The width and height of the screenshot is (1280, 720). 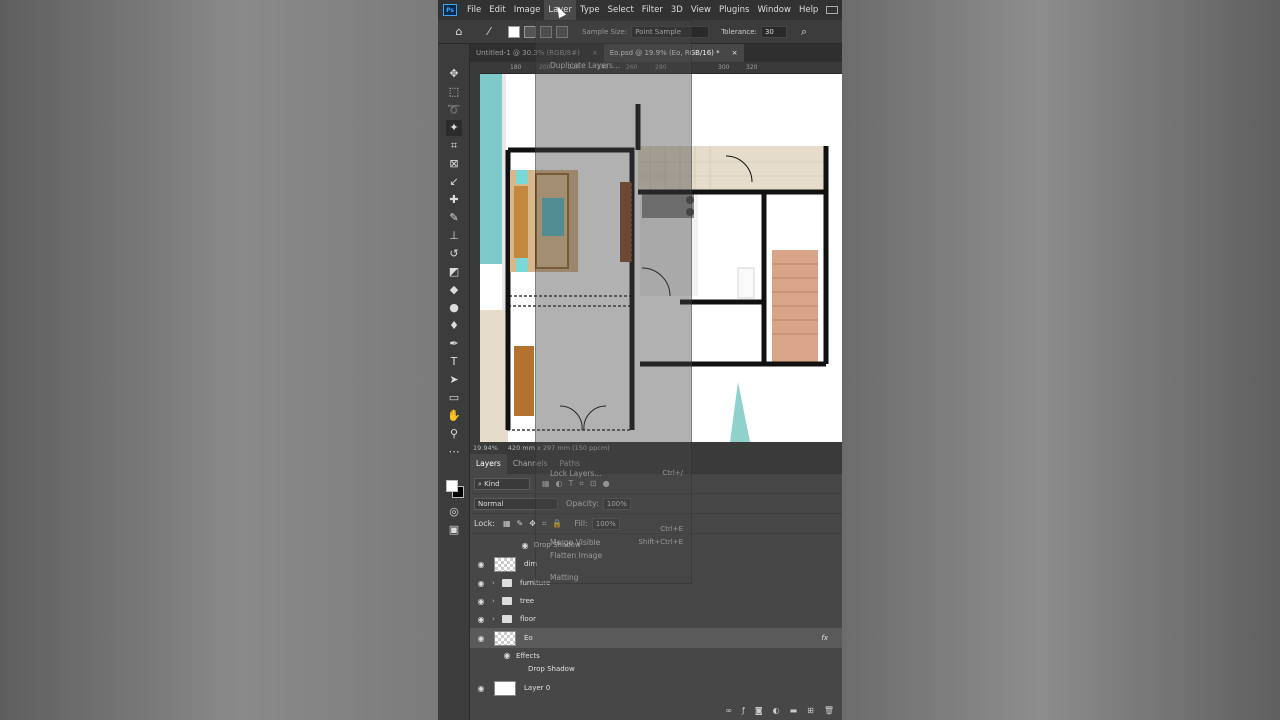 I want to click on tolerance-input: 30, so click(x=773, y=31).